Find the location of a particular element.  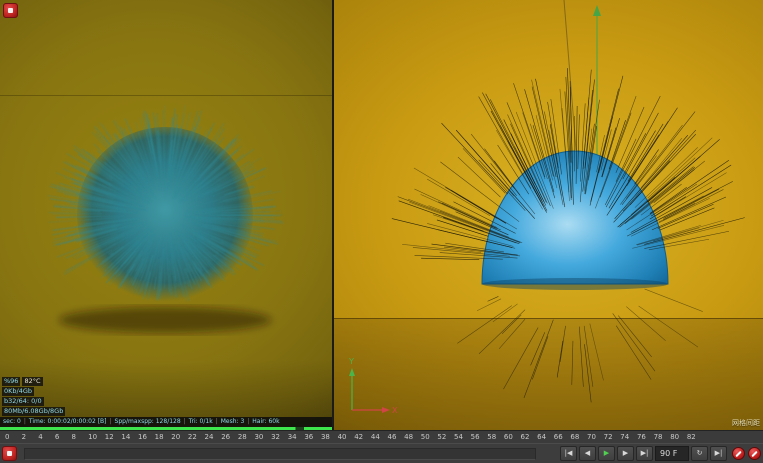

transport-controls: |◀ ◀ ▶ ▶ ▶| 90 F ↻ ▶| is located at coordinates (643, 453).